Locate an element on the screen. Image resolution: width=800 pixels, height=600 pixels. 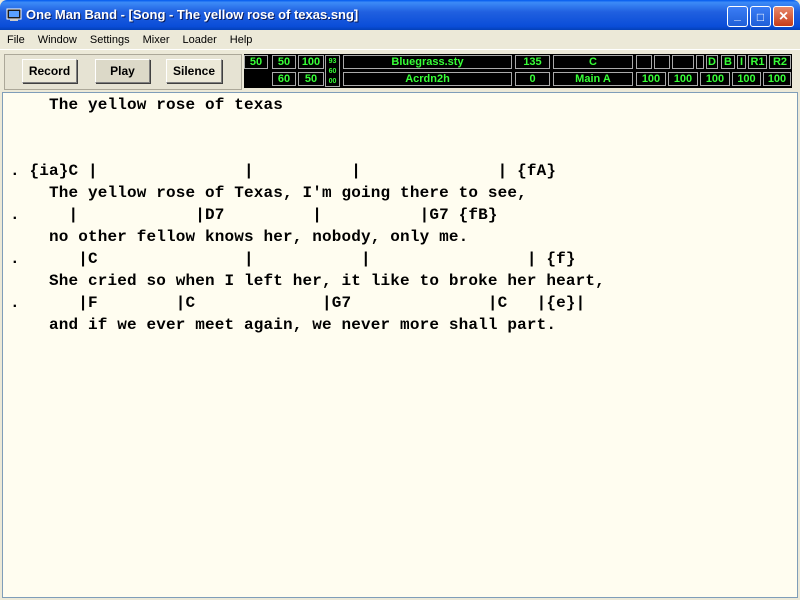
lcd-level-4: 100 is located at coordinates (746, 79).